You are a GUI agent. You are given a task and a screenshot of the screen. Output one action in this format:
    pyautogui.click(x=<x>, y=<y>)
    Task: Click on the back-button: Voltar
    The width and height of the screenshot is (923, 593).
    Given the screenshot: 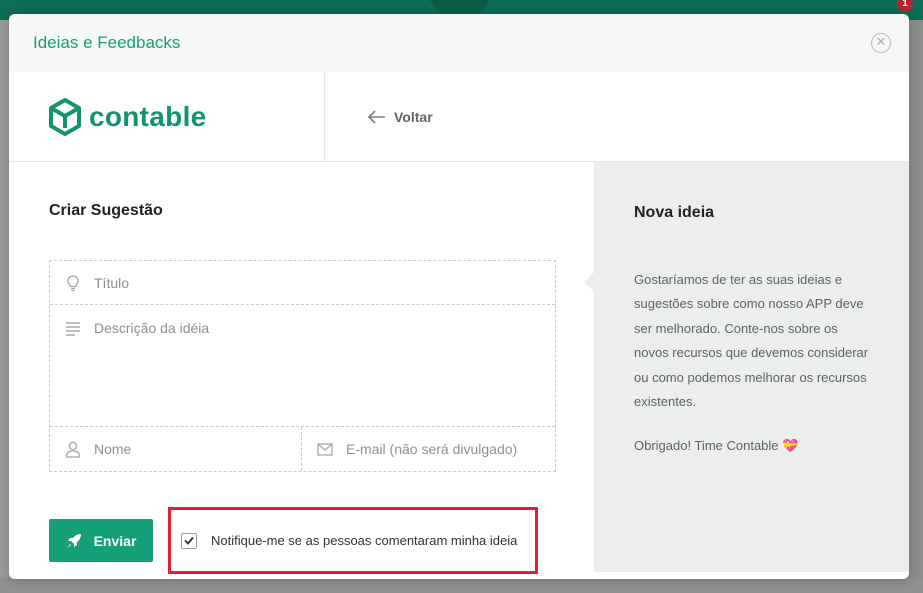 What is the action you would take?
    pyautogui.click(x=400, y=117)
    